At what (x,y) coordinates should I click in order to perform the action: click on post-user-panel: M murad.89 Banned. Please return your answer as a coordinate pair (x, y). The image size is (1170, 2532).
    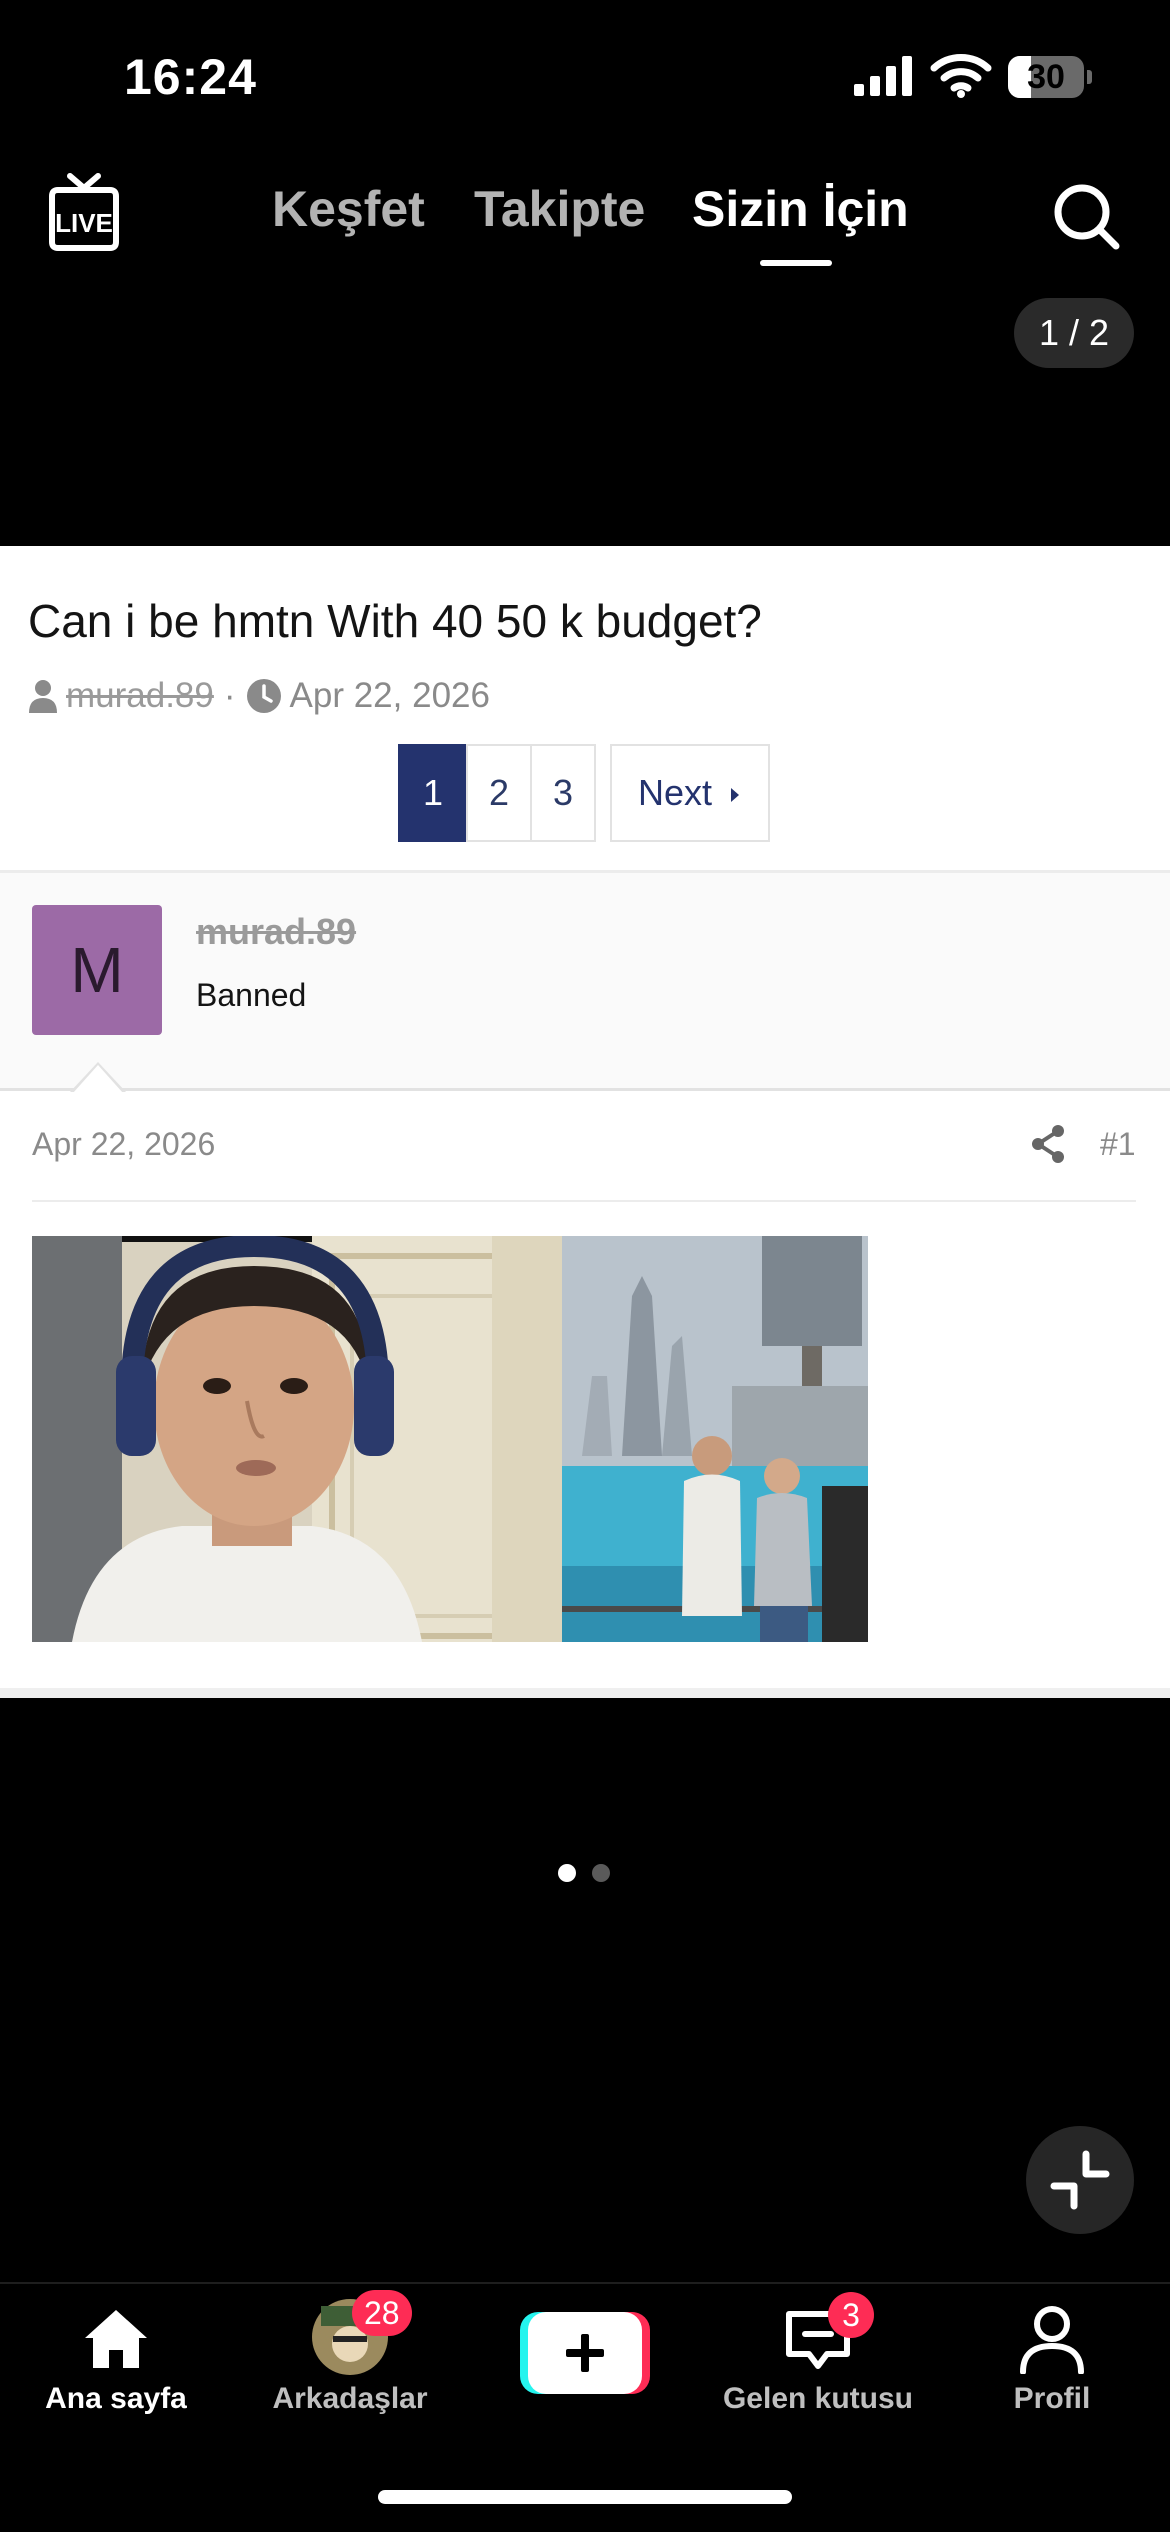
    Looking at the image, I should click on (585, 982).